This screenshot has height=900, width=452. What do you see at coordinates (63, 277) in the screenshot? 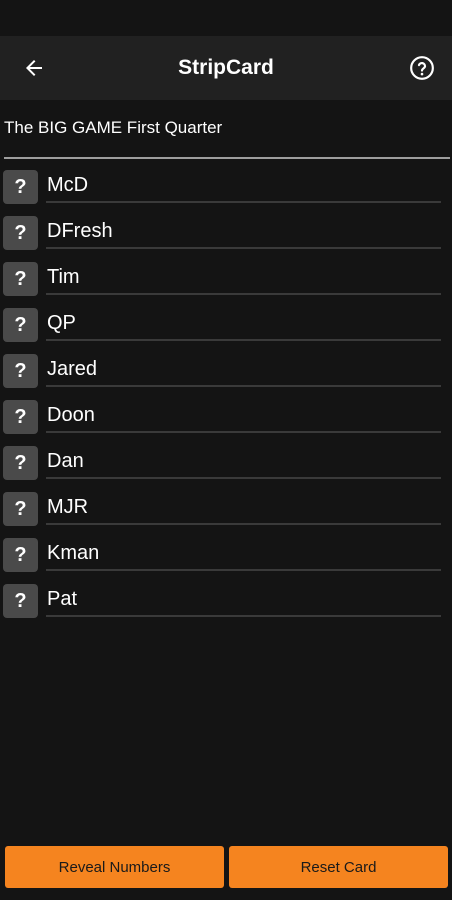
I see `player-name: Tim` at bounding box center [63, 277].